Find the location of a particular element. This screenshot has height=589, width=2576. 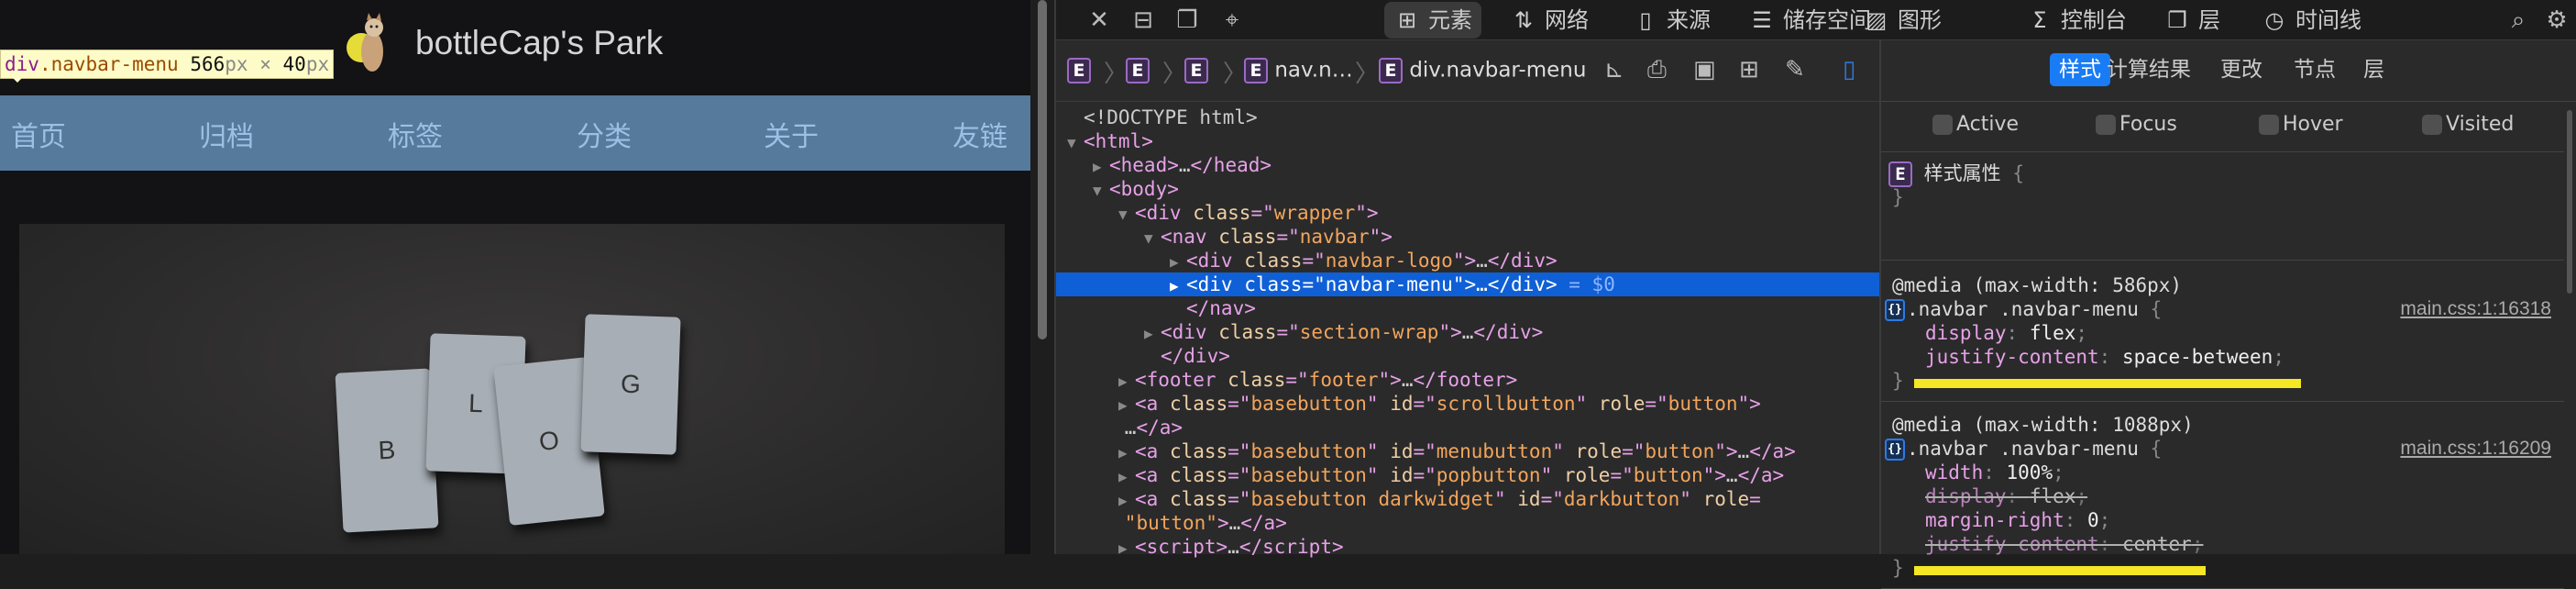

rule-braces-icon: {} is located at coordinates (1895, 310).